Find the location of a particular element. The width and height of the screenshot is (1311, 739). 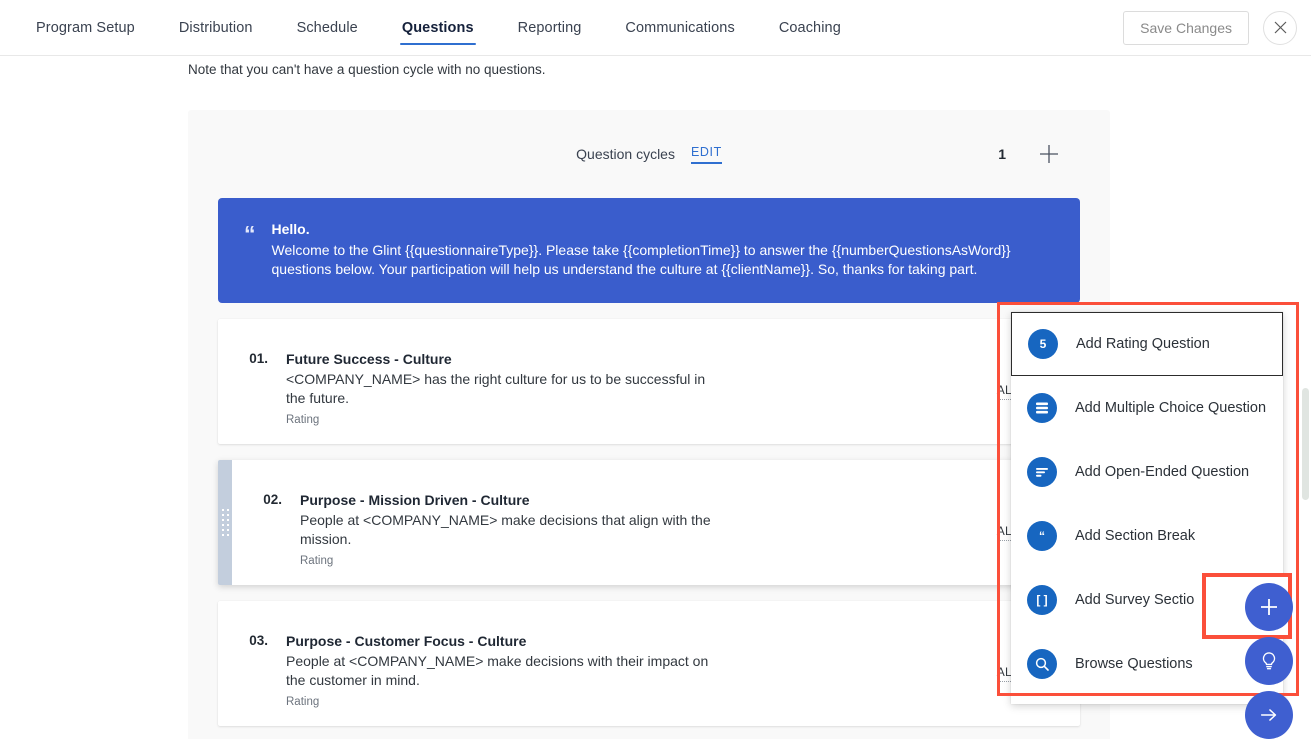

menu-item-browse-questions: Browse Questions is located at coordinates (1147, 664).